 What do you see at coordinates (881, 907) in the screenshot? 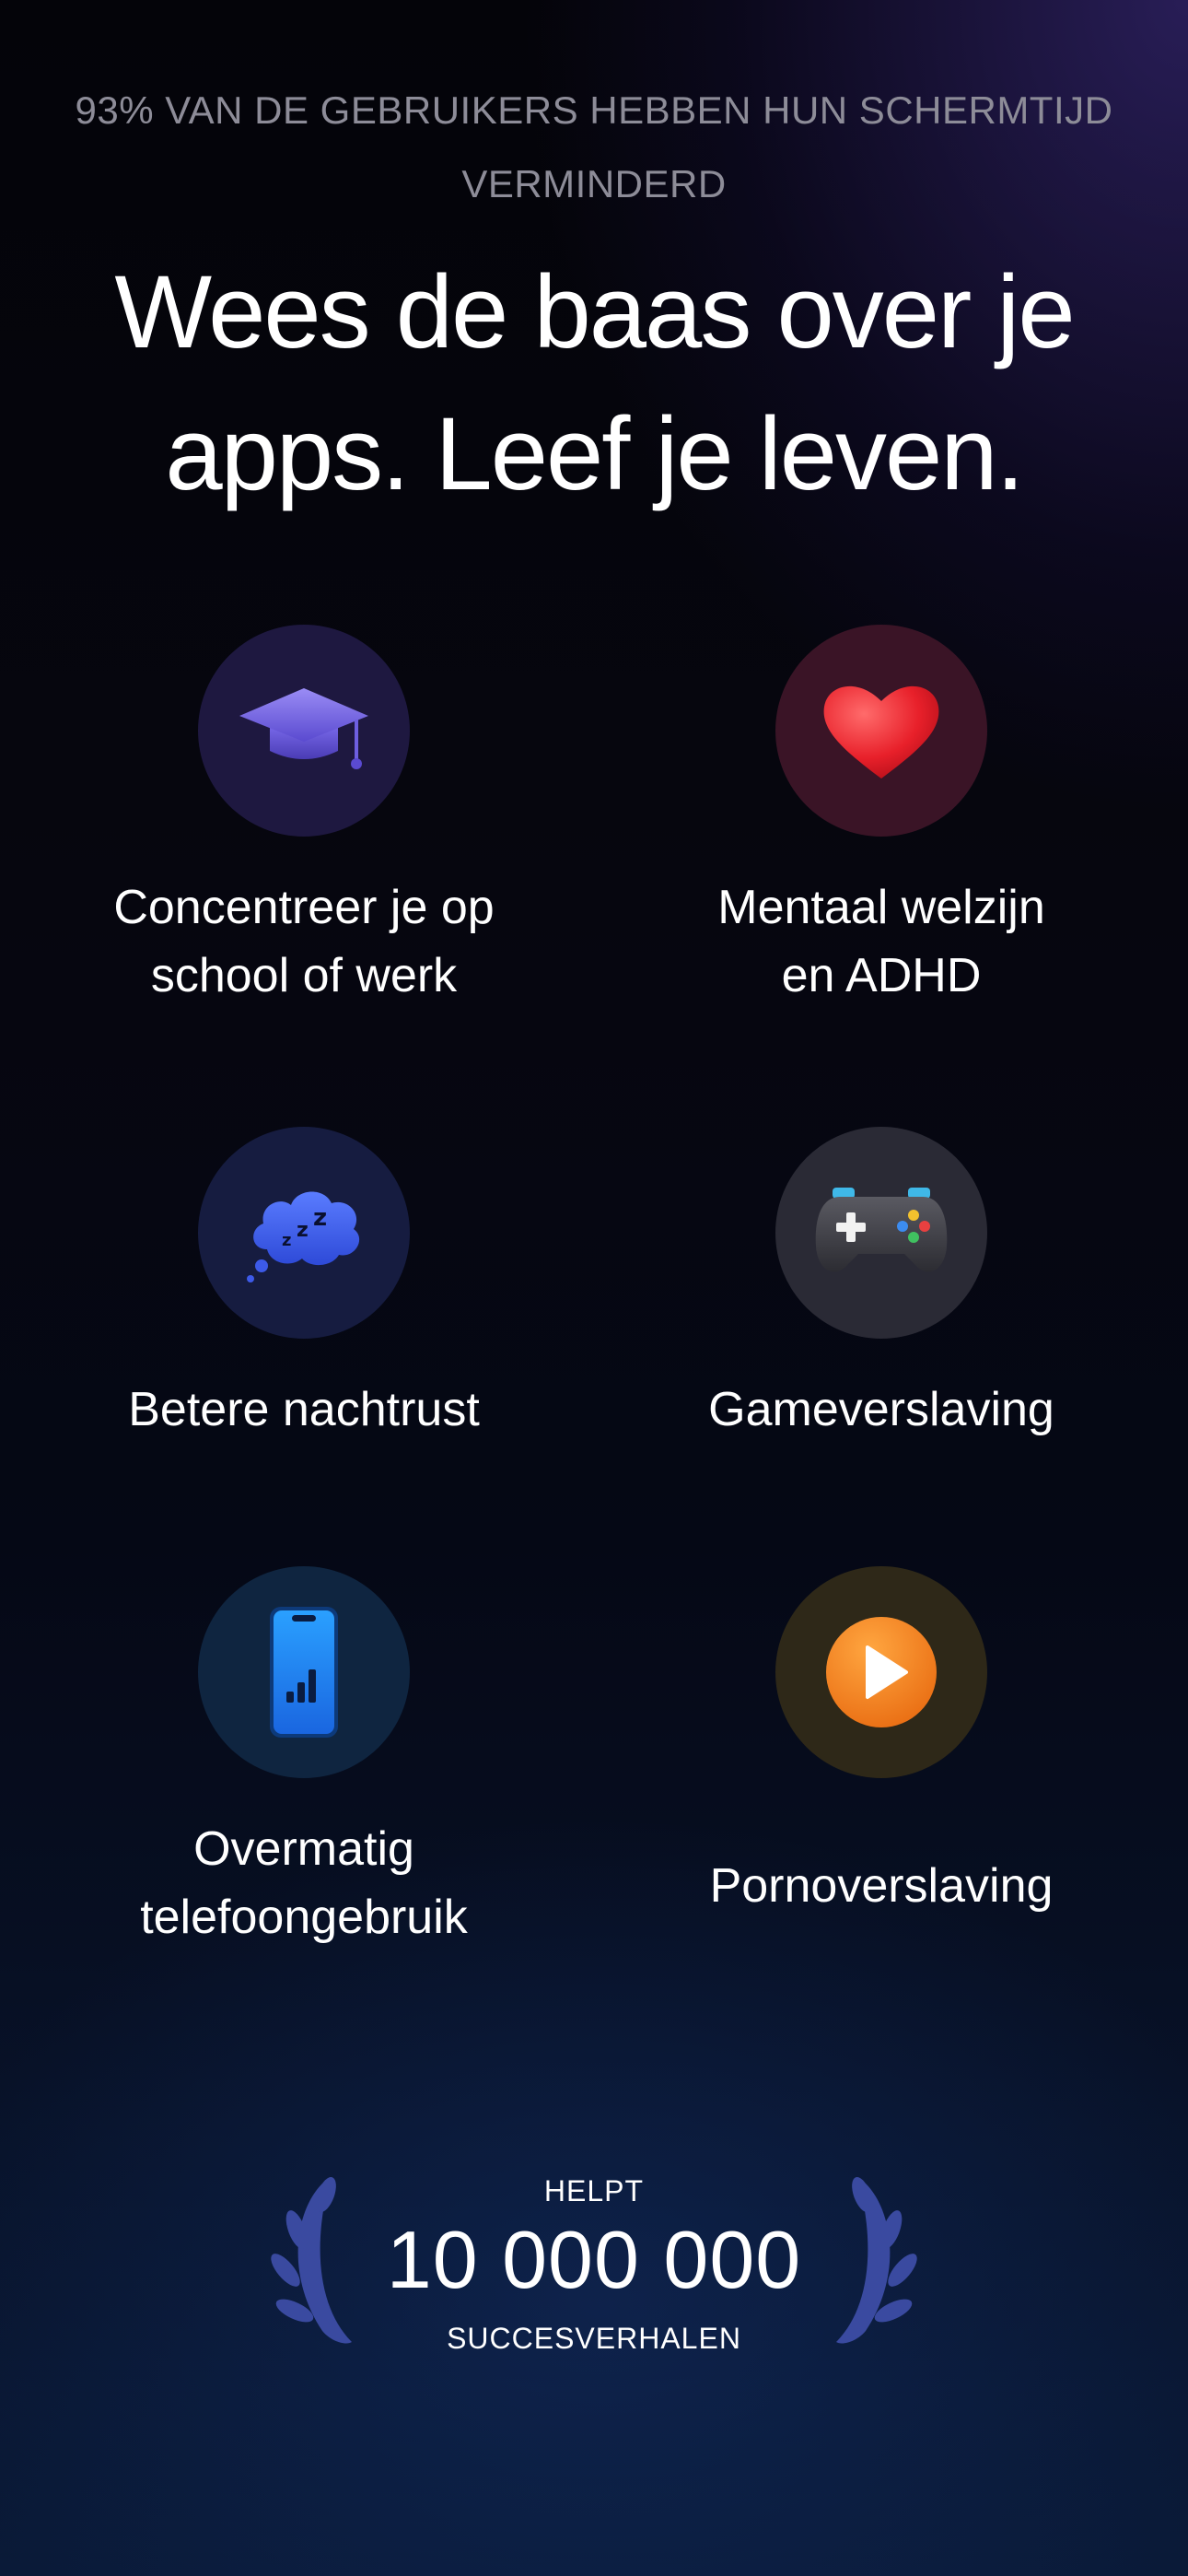
I see `benefit-label-line: Mentaal welzijn` at bounding box center [881, 907].